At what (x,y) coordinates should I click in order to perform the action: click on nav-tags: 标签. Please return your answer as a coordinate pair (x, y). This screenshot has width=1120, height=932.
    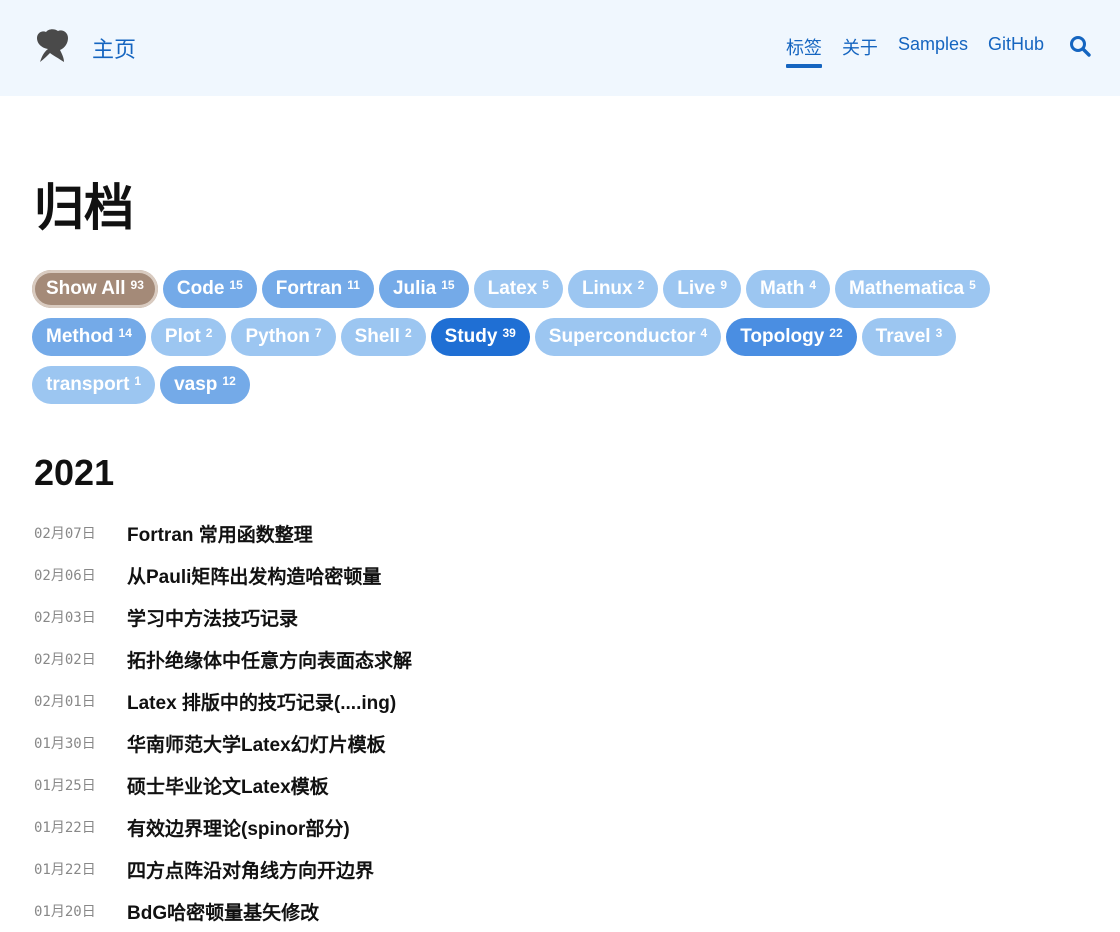
    Looking at the image, I should click on (803, 51).